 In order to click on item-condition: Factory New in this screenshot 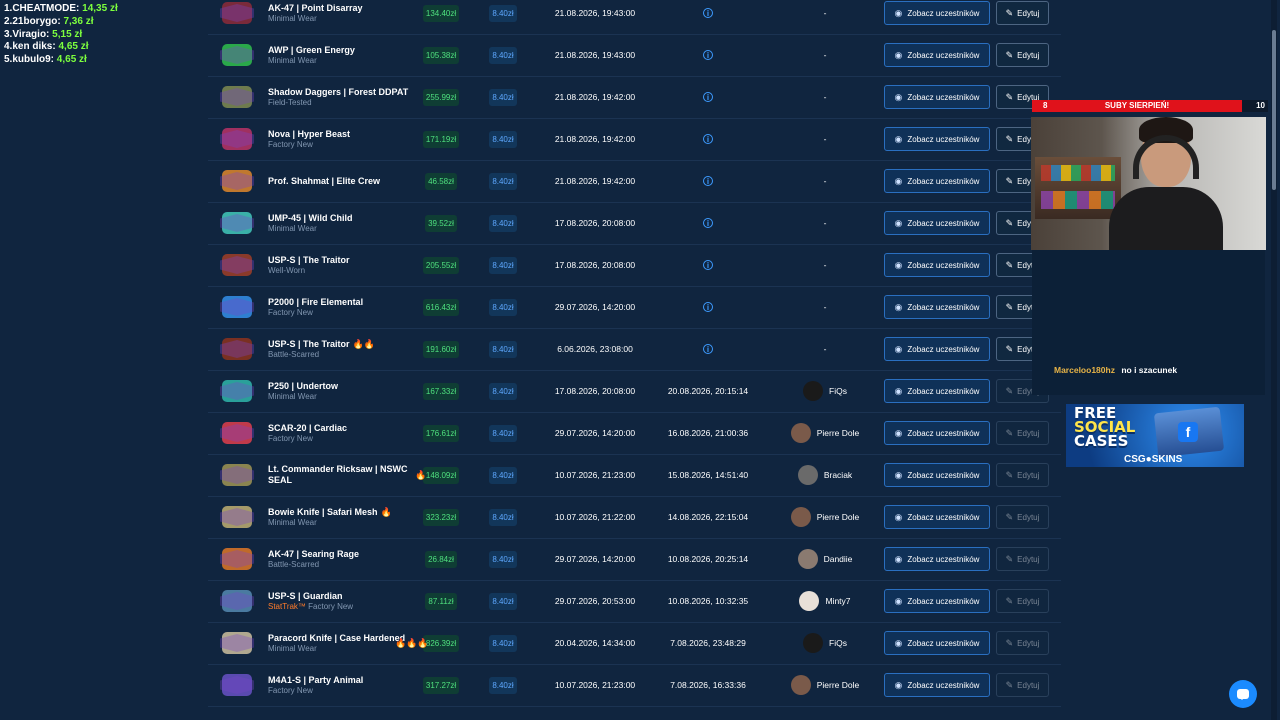, I will do `click(290, 144)`.